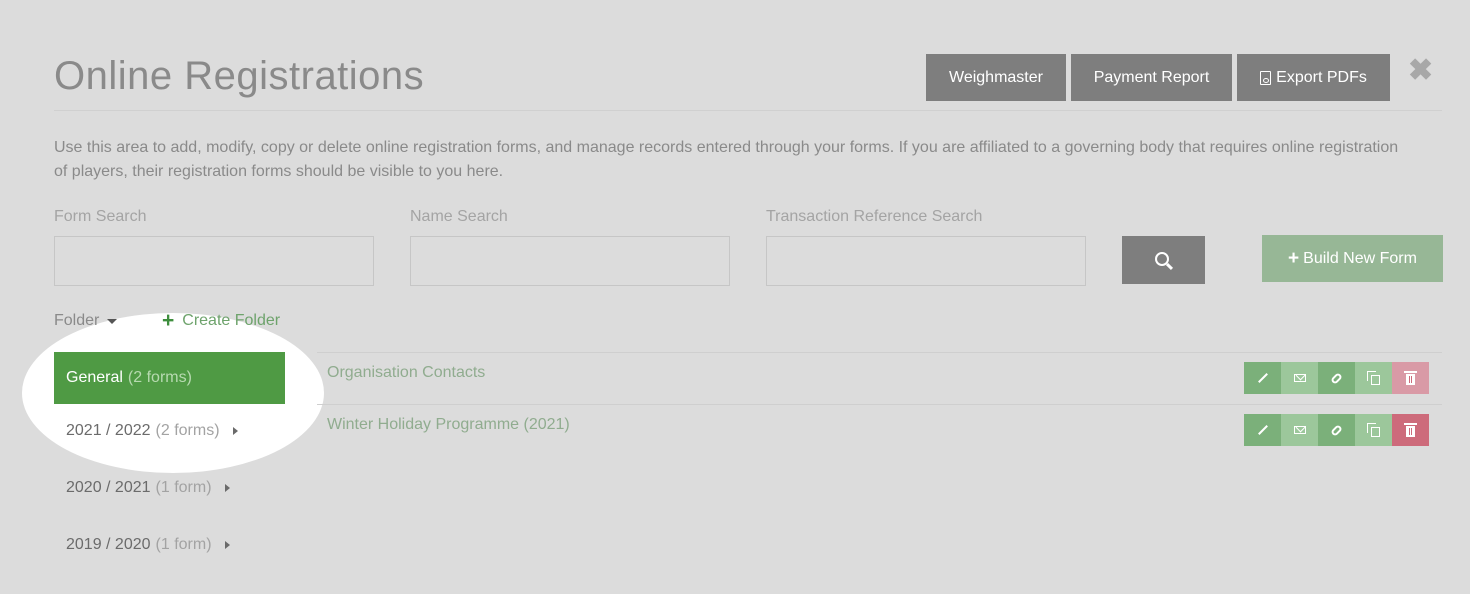  What do you see at coordinates (1266, 77) in the screenshot?
I see `pdf-icon` at bounding box center [1266, 77].